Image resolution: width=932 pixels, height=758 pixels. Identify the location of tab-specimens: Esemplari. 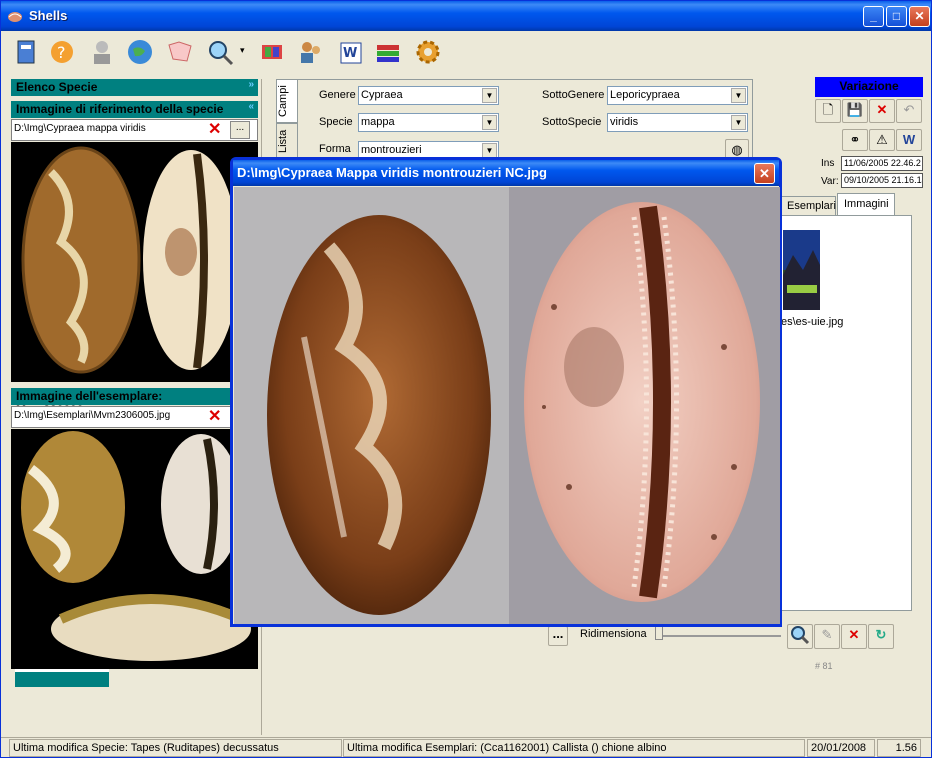
(808, 205).